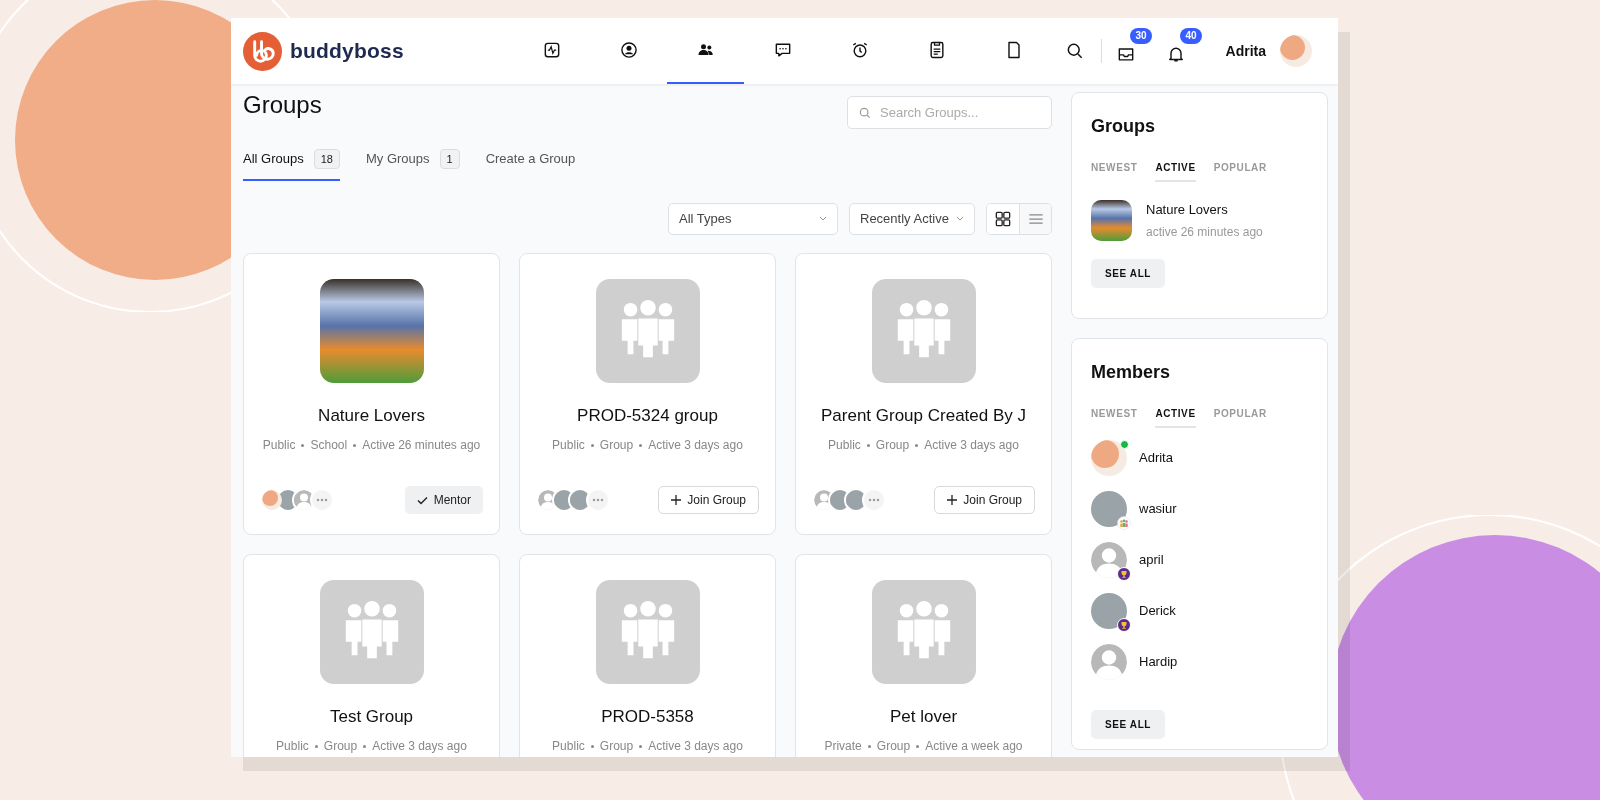 This screenshot has height=800, width=1600. I want to click on member-name: Adrita, so click(1156, 458).